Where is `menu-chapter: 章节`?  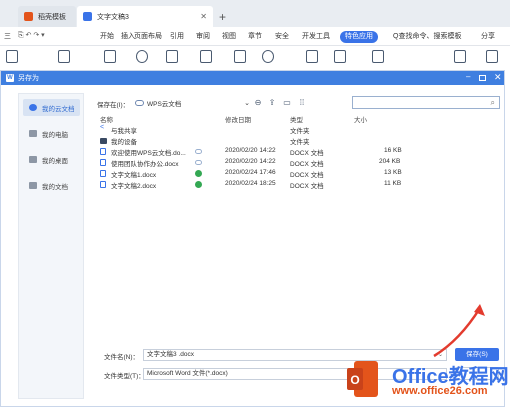 menu-chapter: 章节 is located at coordinates (255, 36).